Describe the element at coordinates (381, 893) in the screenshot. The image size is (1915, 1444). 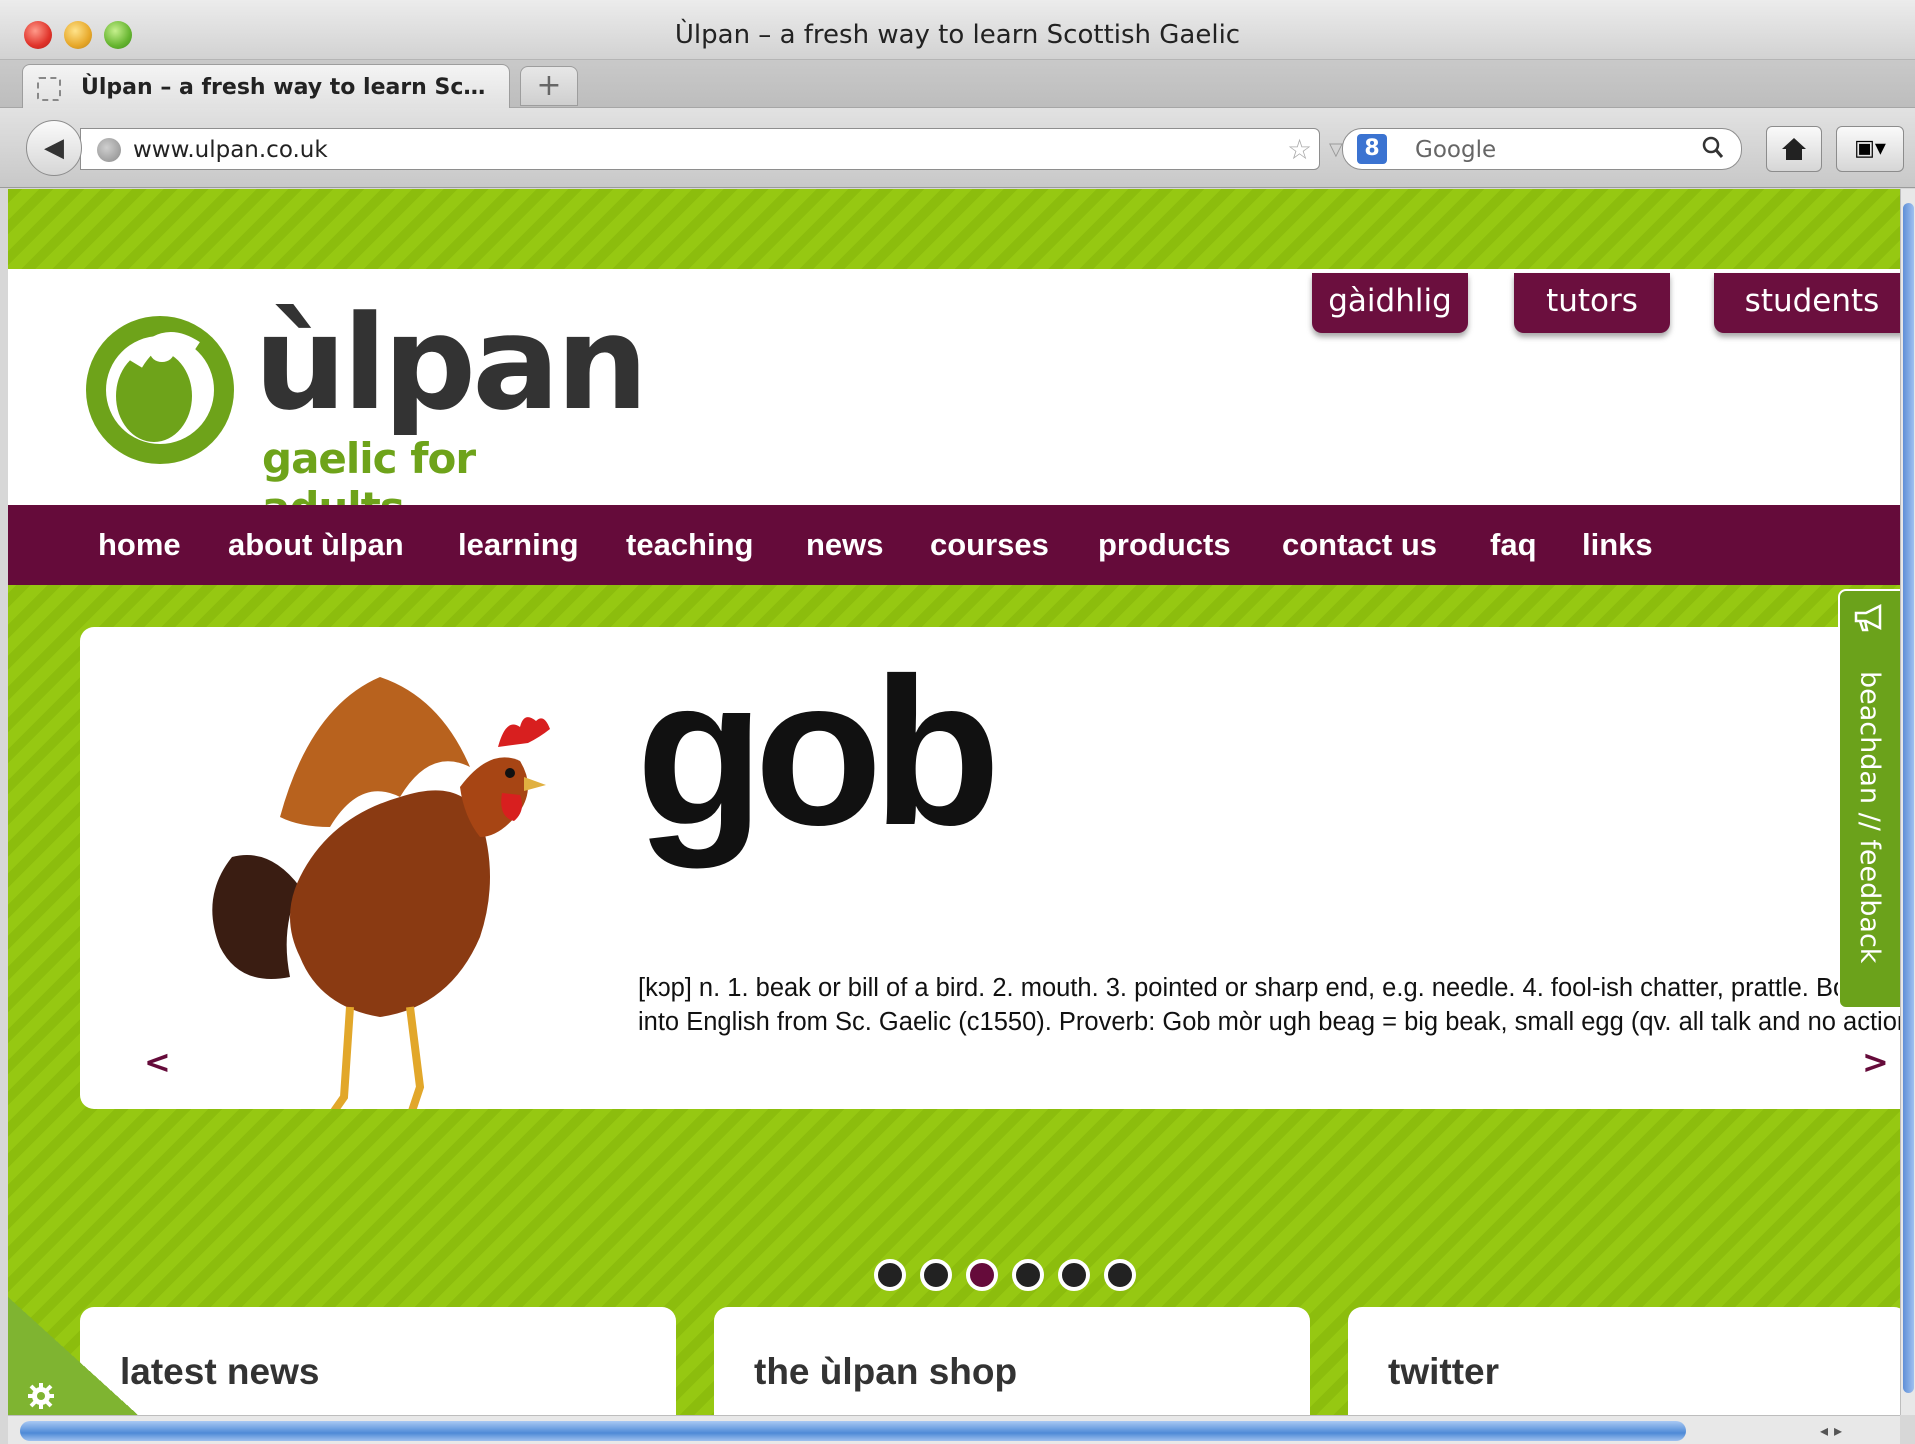
I see `rooster-image` at that location.